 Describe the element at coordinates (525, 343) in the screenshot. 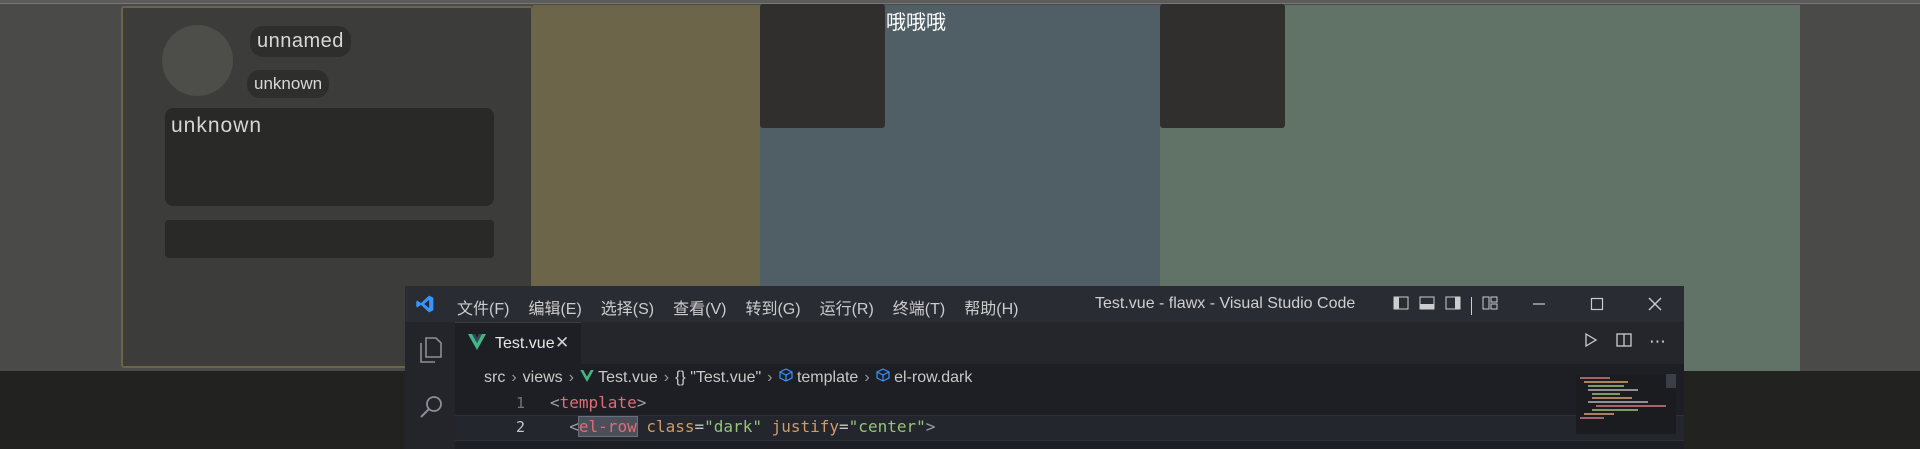

I see `tab-label: Test.vue` at that location.